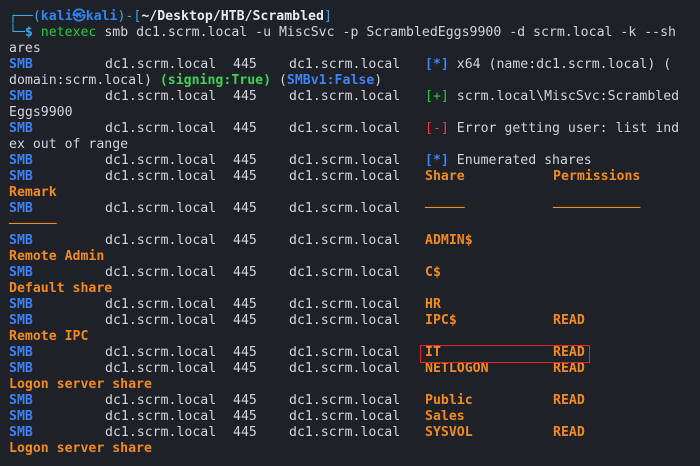 The height and width of the screenshot is (466, 700). I want to click on share-name: IPC$, so click(441, 320).